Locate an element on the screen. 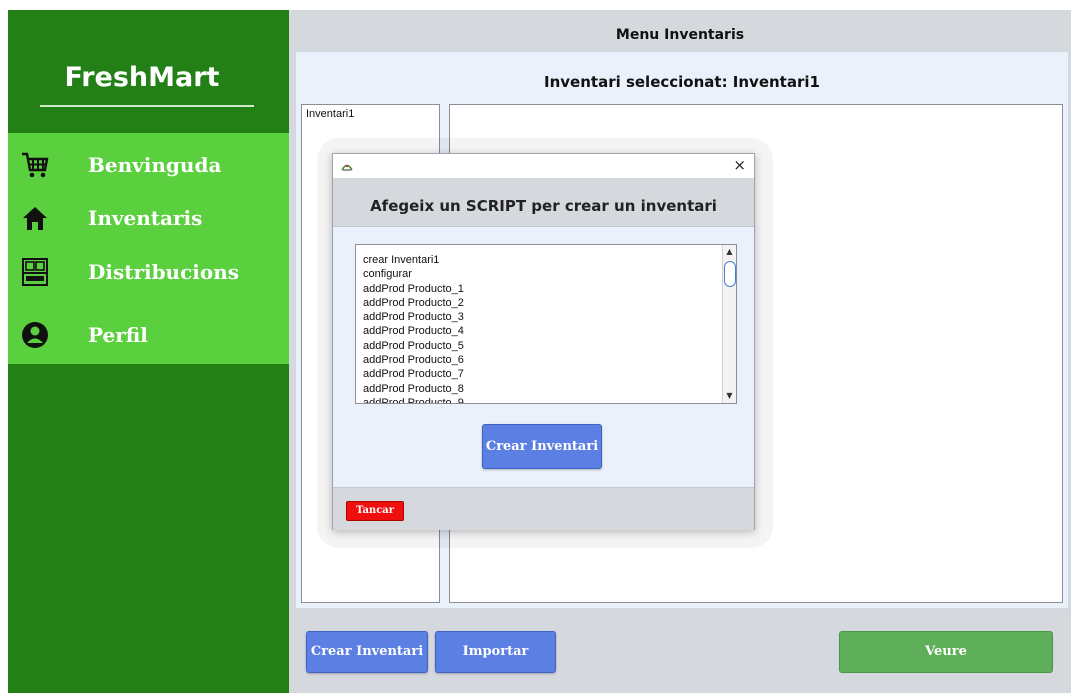 The height and width of the screenshot is (693, 1071). brand-title: FreshMart is located at coordinates (142, 77).